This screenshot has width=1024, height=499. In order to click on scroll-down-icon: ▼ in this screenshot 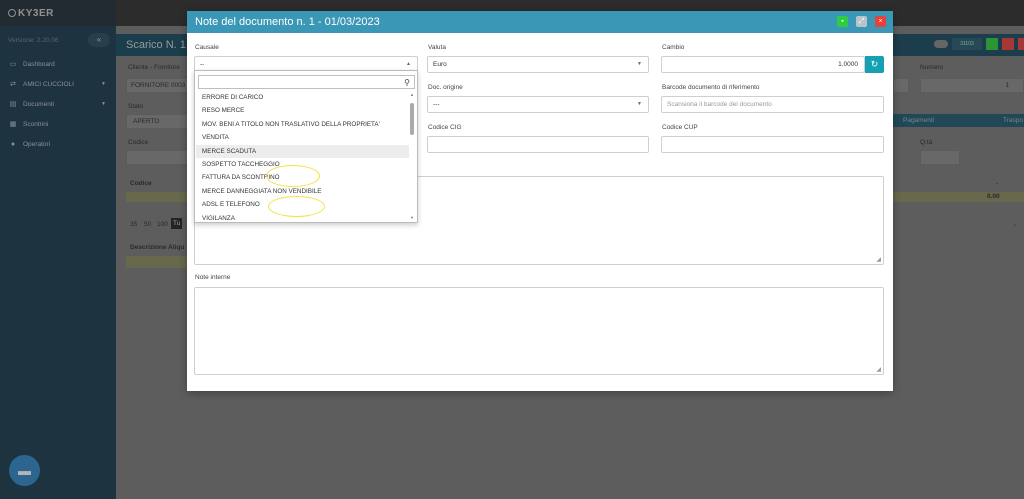, I will do `click(412, 217)`.